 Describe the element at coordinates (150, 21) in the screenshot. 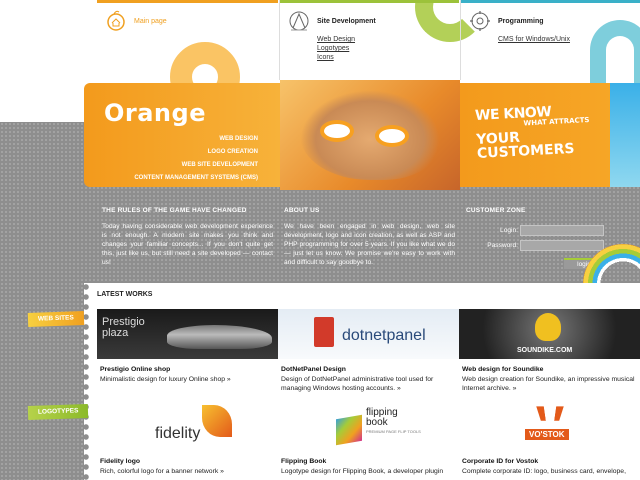

I see `nav-main-page-label: Main page` at that location.